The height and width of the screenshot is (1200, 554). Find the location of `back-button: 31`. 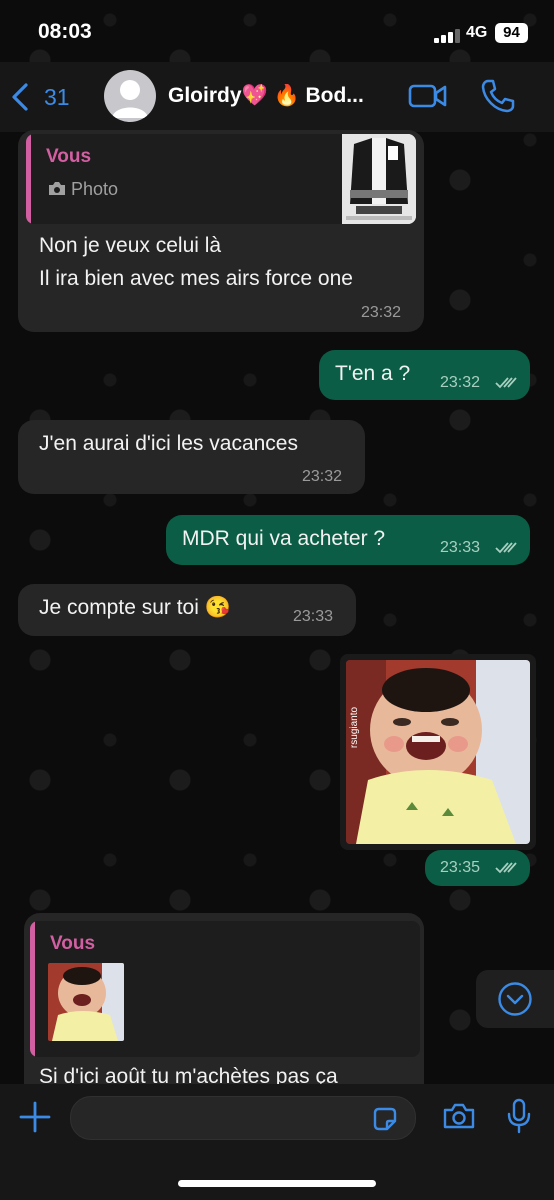

back-button: 31 is located at coordinates (50, 98).